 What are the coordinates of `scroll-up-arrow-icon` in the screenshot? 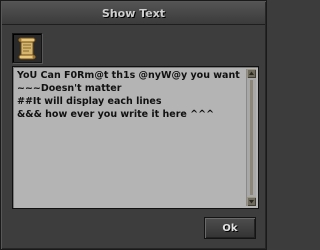 It's located at (251, 73).